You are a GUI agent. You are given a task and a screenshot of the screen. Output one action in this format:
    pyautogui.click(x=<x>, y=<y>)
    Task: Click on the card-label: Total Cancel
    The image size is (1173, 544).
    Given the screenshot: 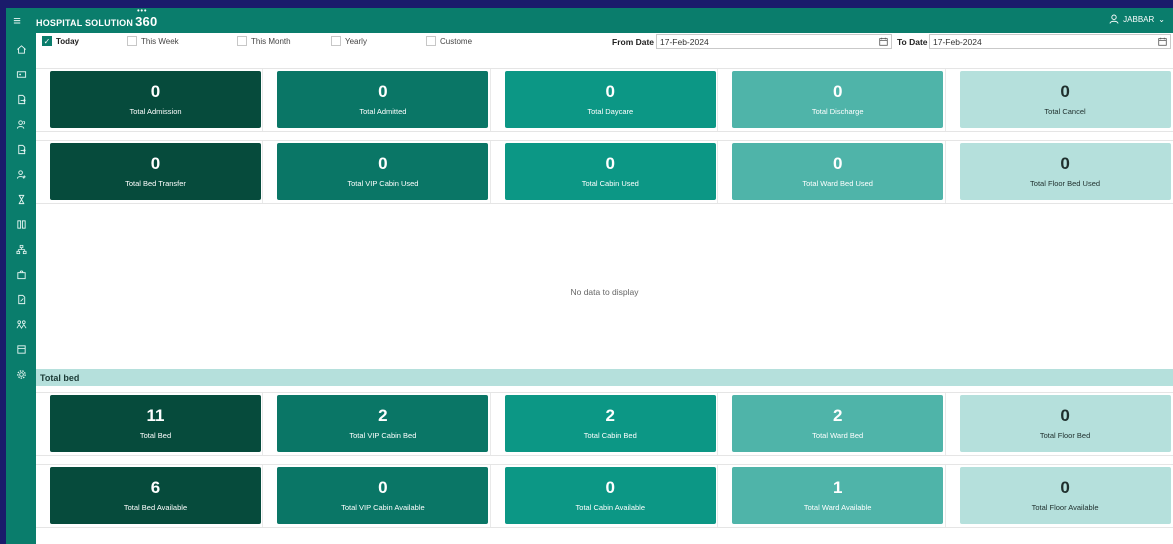 What is the action you would take?
    pyautogui.click(x=1065, y=111)
    